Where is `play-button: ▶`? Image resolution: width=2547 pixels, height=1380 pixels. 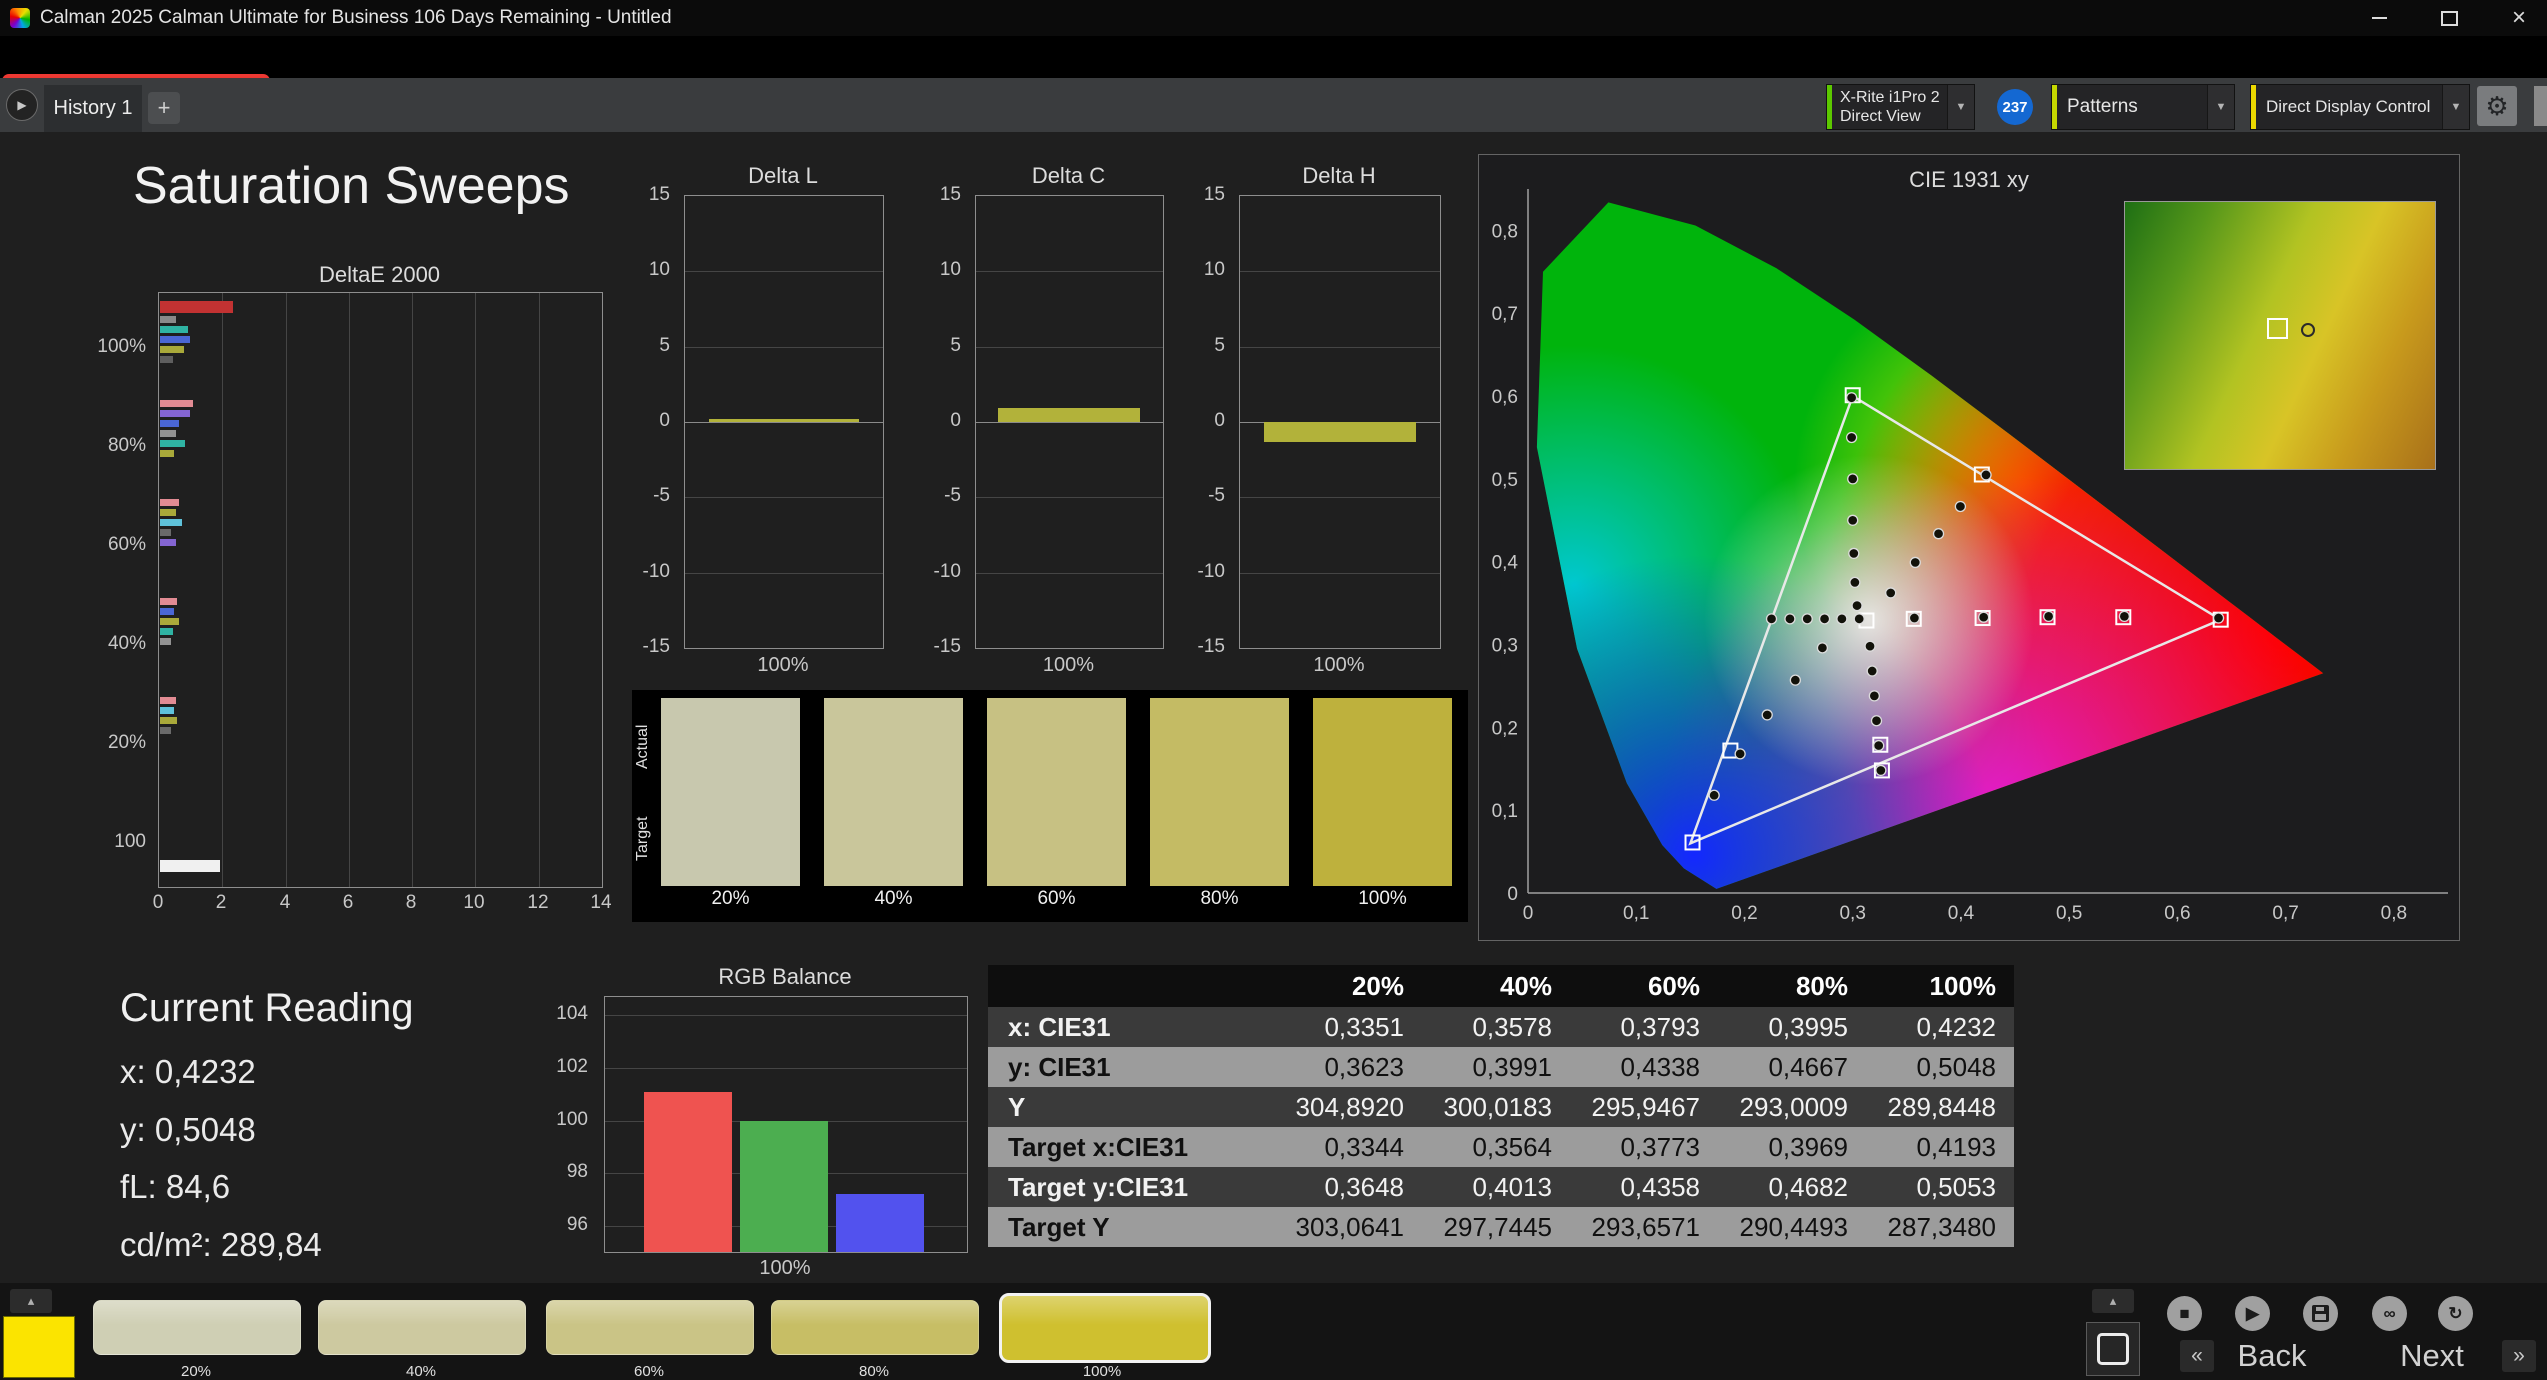
play-button: ▶ is located at coordinates (2252, 1313).